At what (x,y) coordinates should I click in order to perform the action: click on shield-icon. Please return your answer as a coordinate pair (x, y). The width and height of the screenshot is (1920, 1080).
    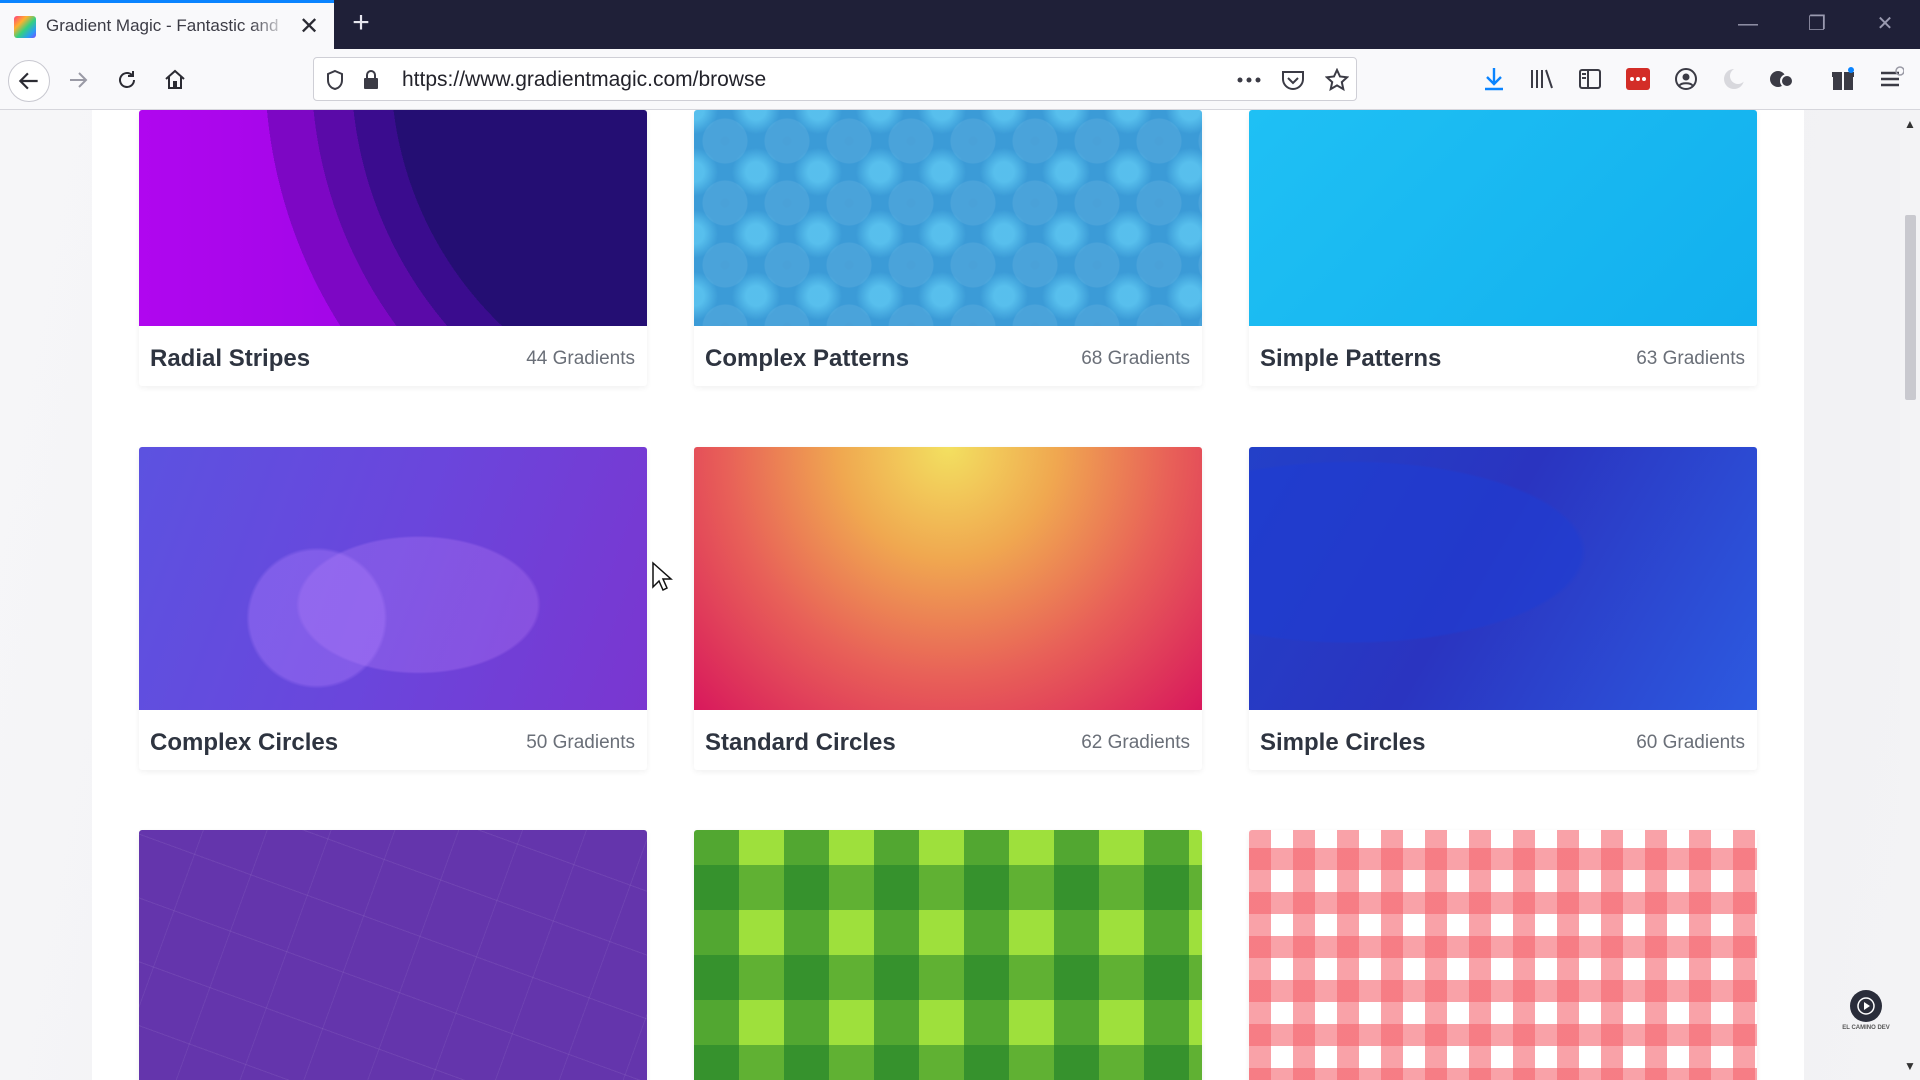
    Looking at the image, I should click on (335, 80).